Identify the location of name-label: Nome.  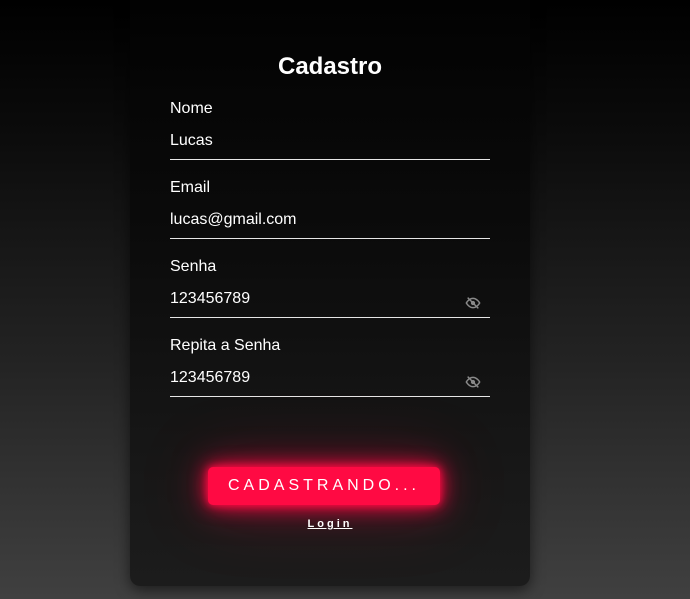
(191, 108).